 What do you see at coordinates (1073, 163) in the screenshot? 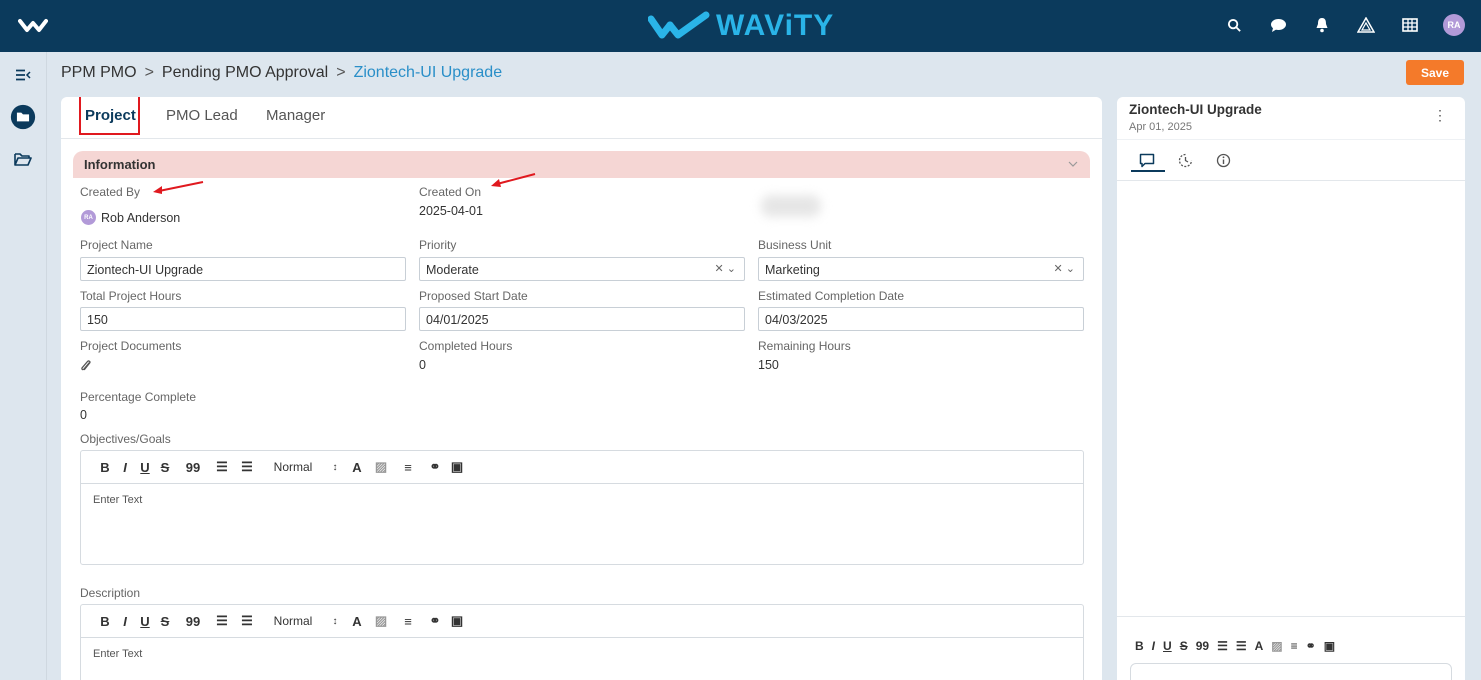
I see `chevron-down-icon` at bounding box center [1073, 163].